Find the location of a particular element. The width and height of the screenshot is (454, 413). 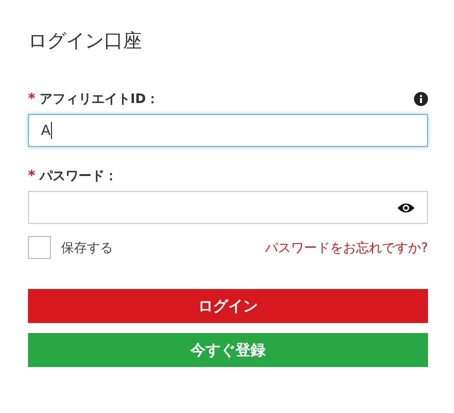

field-label: アフィリエイトID： is located at coordinates (99, 99).